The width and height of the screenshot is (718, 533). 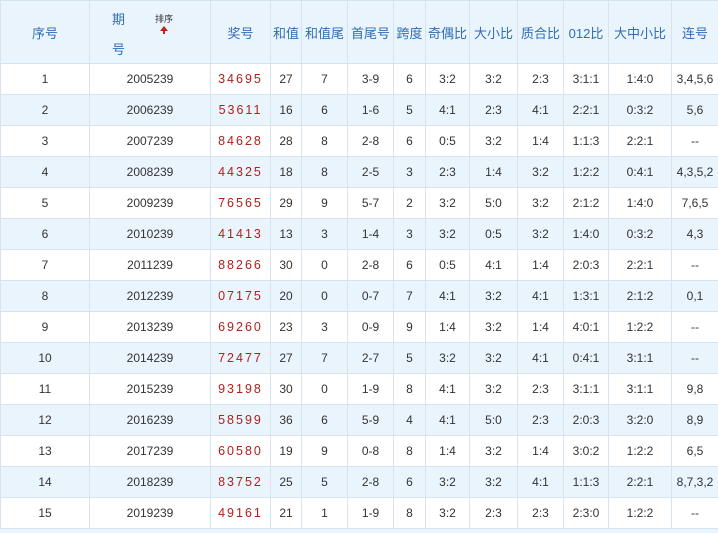 I want to click on cell-mod-012: 2:2:1, so click(x=586, y=110).